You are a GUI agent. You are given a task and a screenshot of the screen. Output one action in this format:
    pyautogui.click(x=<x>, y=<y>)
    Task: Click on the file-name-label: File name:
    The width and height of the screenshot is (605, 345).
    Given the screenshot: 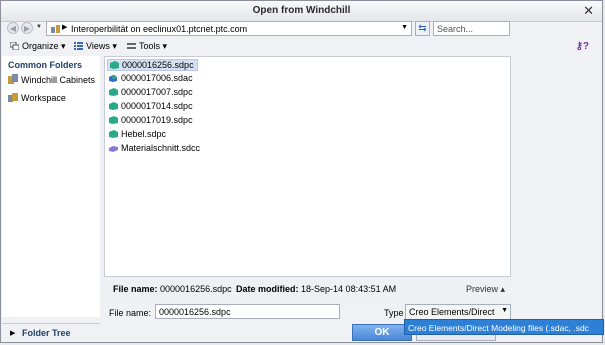 What is the action you would take?
    pyautogui.click(x=130, y=313)
    